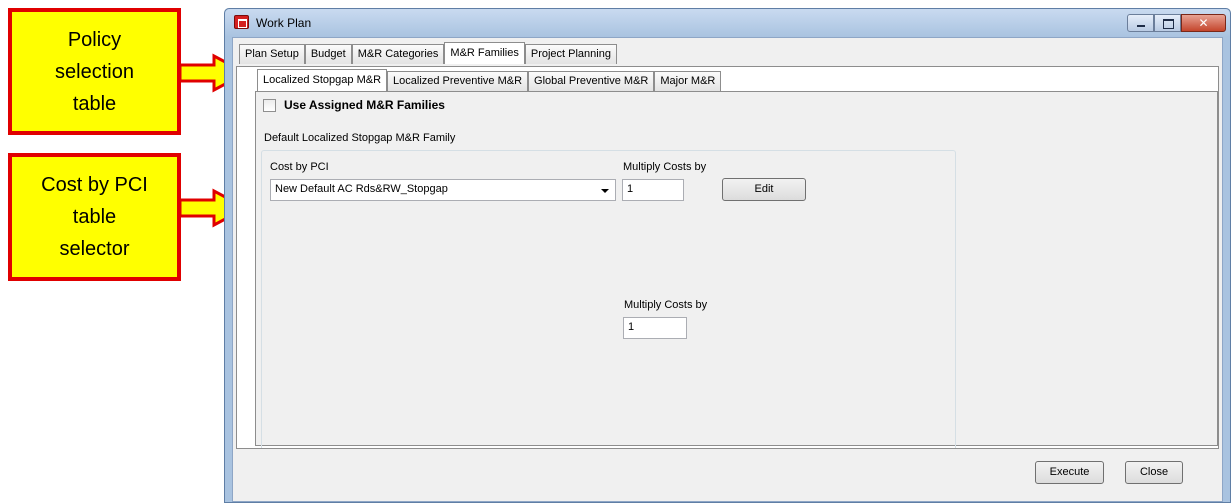 This screenshot has height=503, width=1231. Describe the element at coordinates (1203, 23) in the screenshot. I see `close-window-button: ✕` at that location.